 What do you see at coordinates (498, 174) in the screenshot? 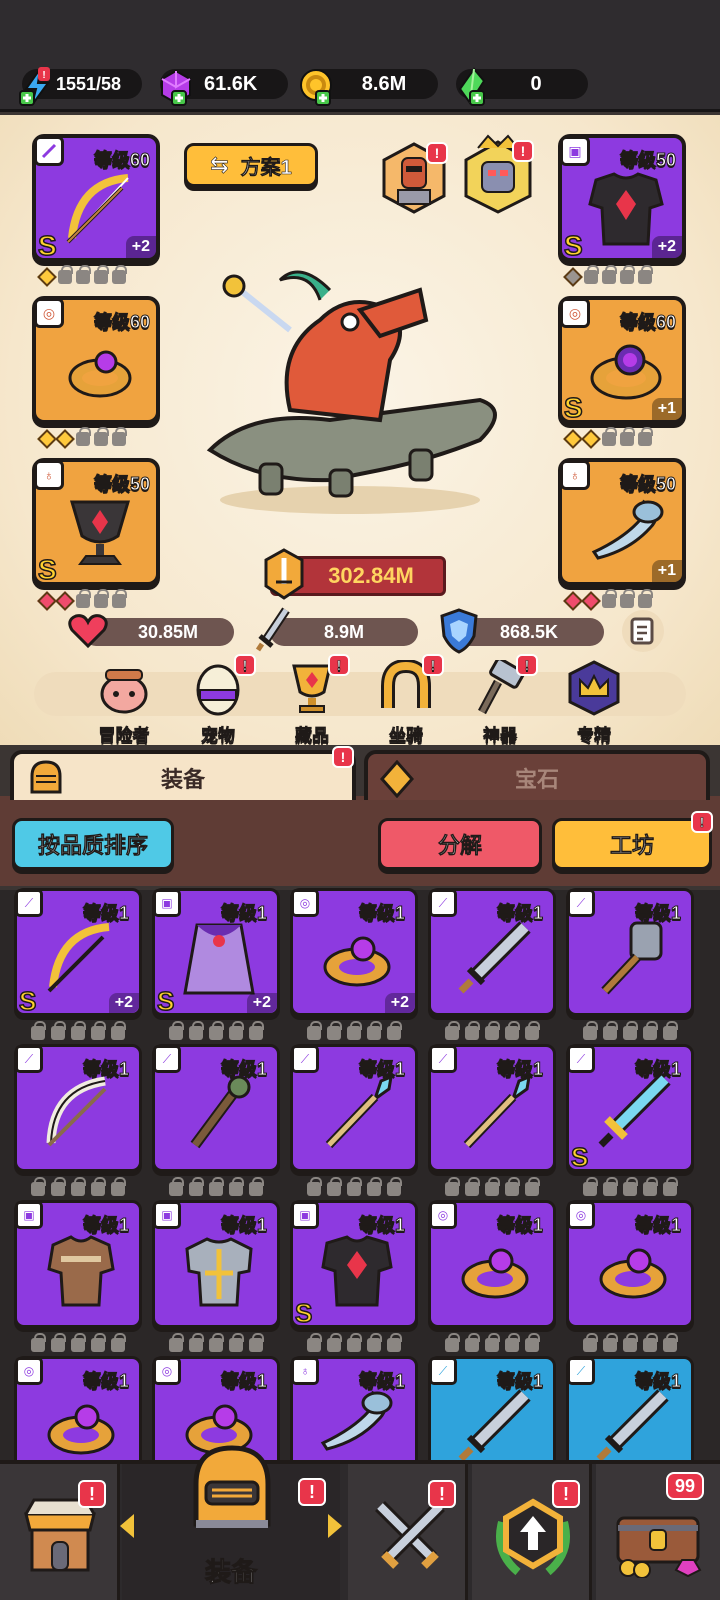
I see `robot-portrait: !` at bounding box center [498, 174].